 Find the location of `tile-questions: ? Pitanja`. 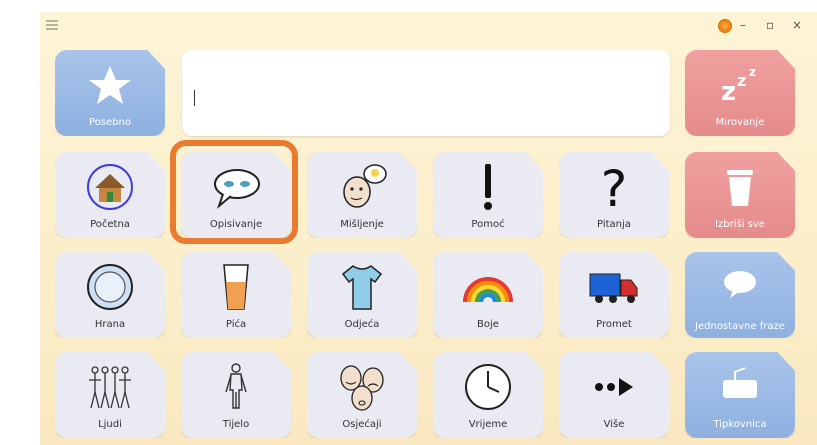

tile-questions: ? Pitanja is located at coordinates (614, 195).